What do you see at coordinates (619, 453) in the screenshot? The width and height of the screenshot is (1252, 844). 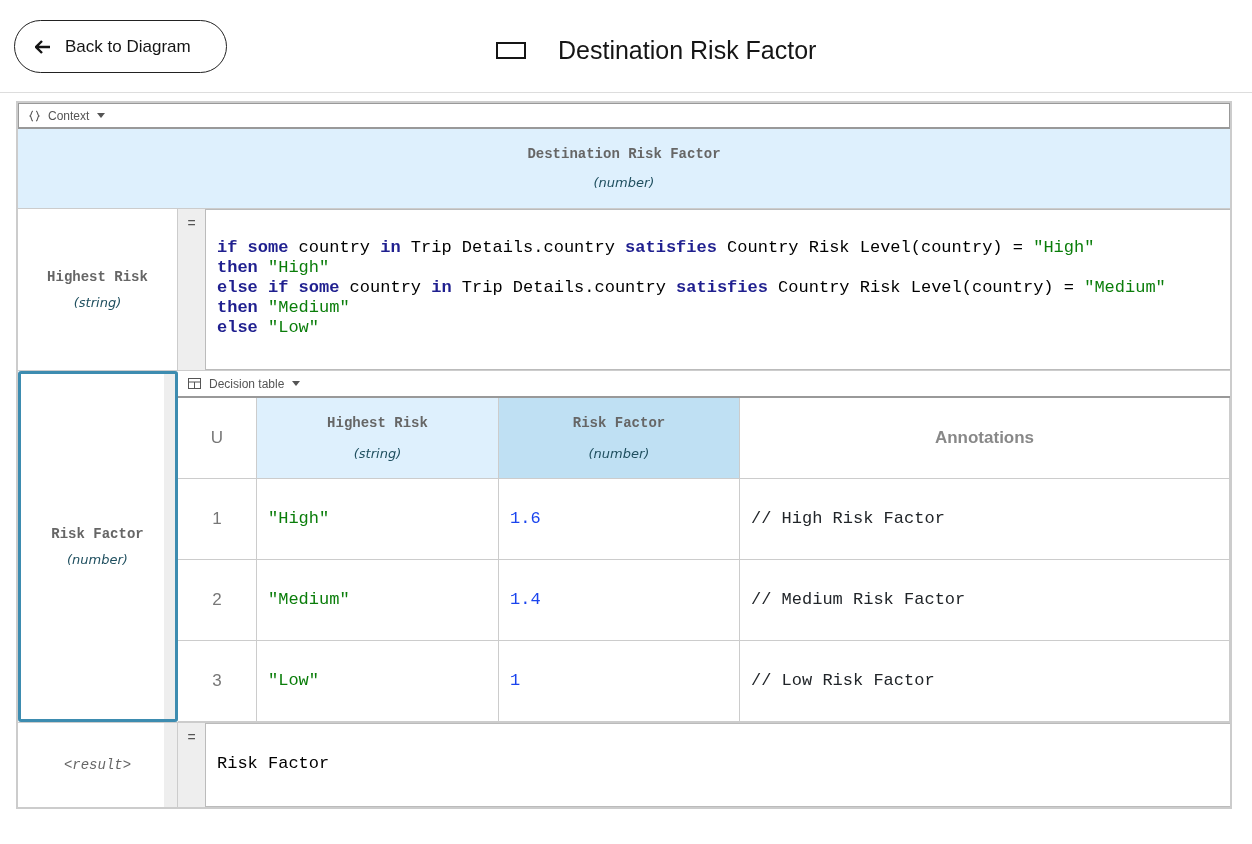 I see `column-type: (number)` at bounding box center [619, 453].